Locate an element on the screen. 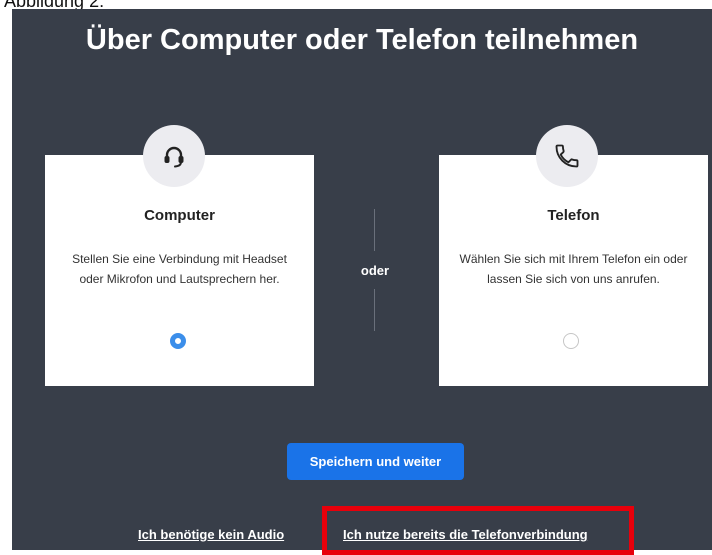 This screenshot has width=712, height=555. divider-line-bottom is located at coordinates (374, 310).